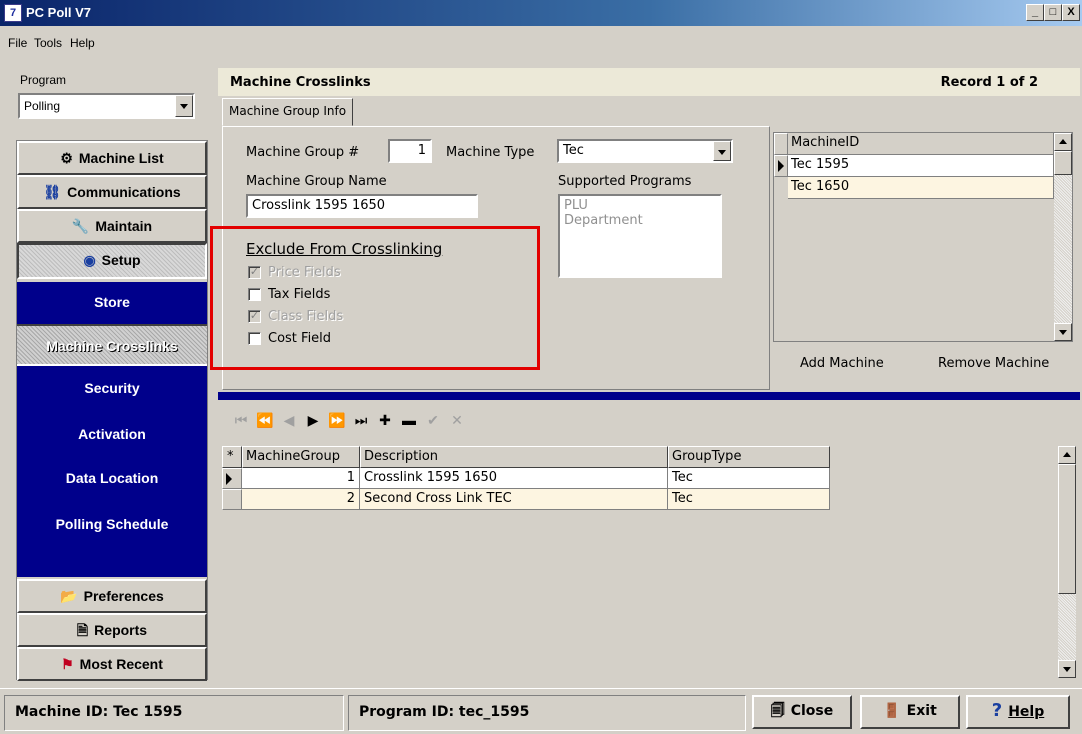  Describe the element at coordinates (385, 420) in the screenshot. I see `add-record-icon: ✚` at that location.